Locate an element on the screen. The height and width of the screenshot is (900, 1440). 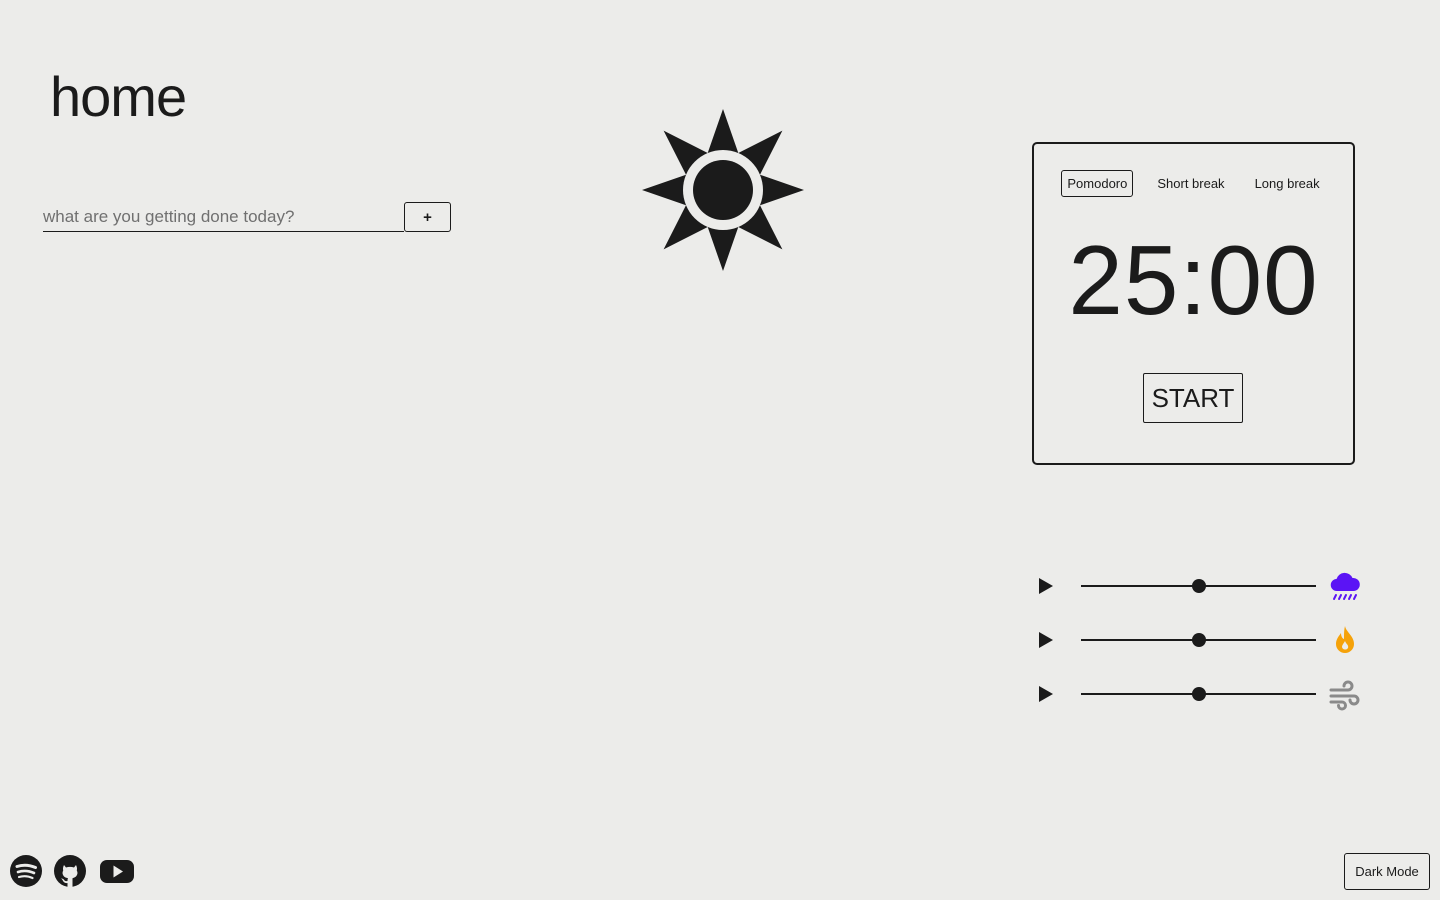
add-todo-button: + is located at coordinates (427, 217).